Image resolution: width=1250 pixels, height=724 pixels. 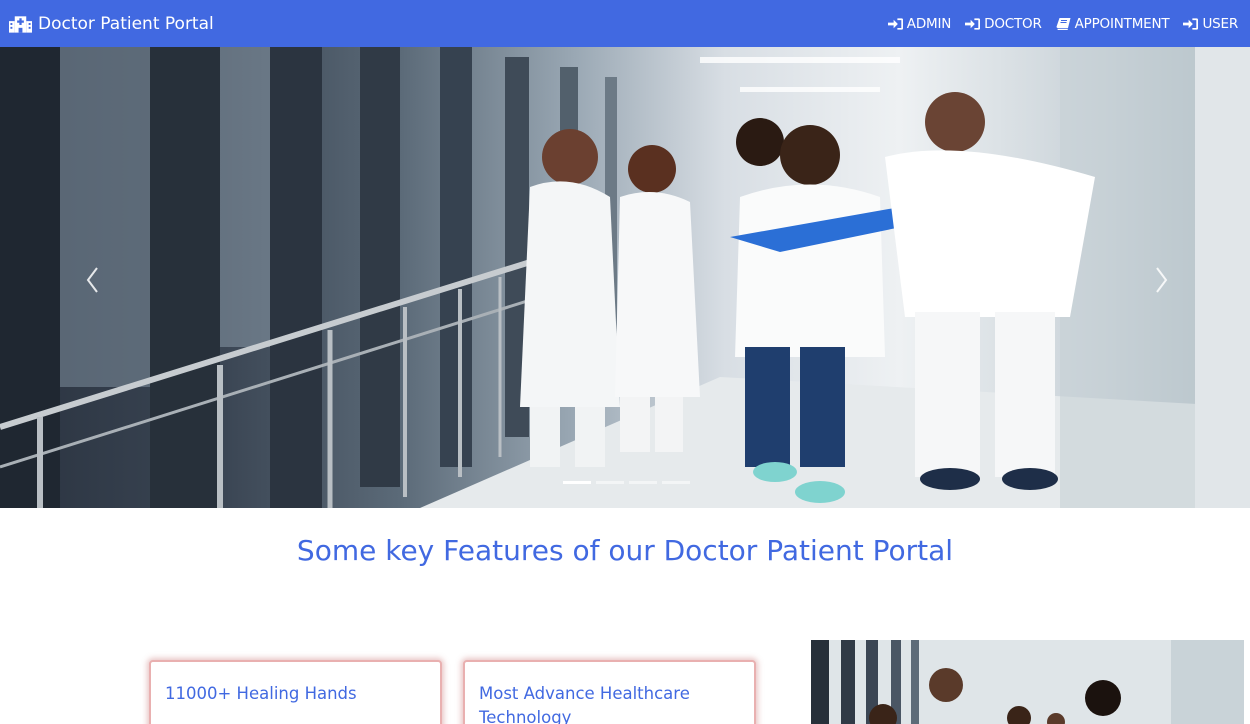 I want to click on doctors-group-photo, so click(x=1027, y=682).